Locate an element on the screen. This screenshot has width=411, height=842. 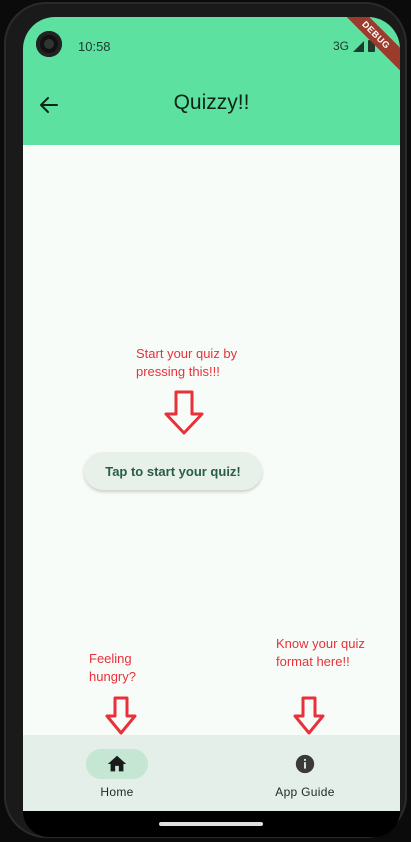
home-icon is located at coordinates (117, 763).